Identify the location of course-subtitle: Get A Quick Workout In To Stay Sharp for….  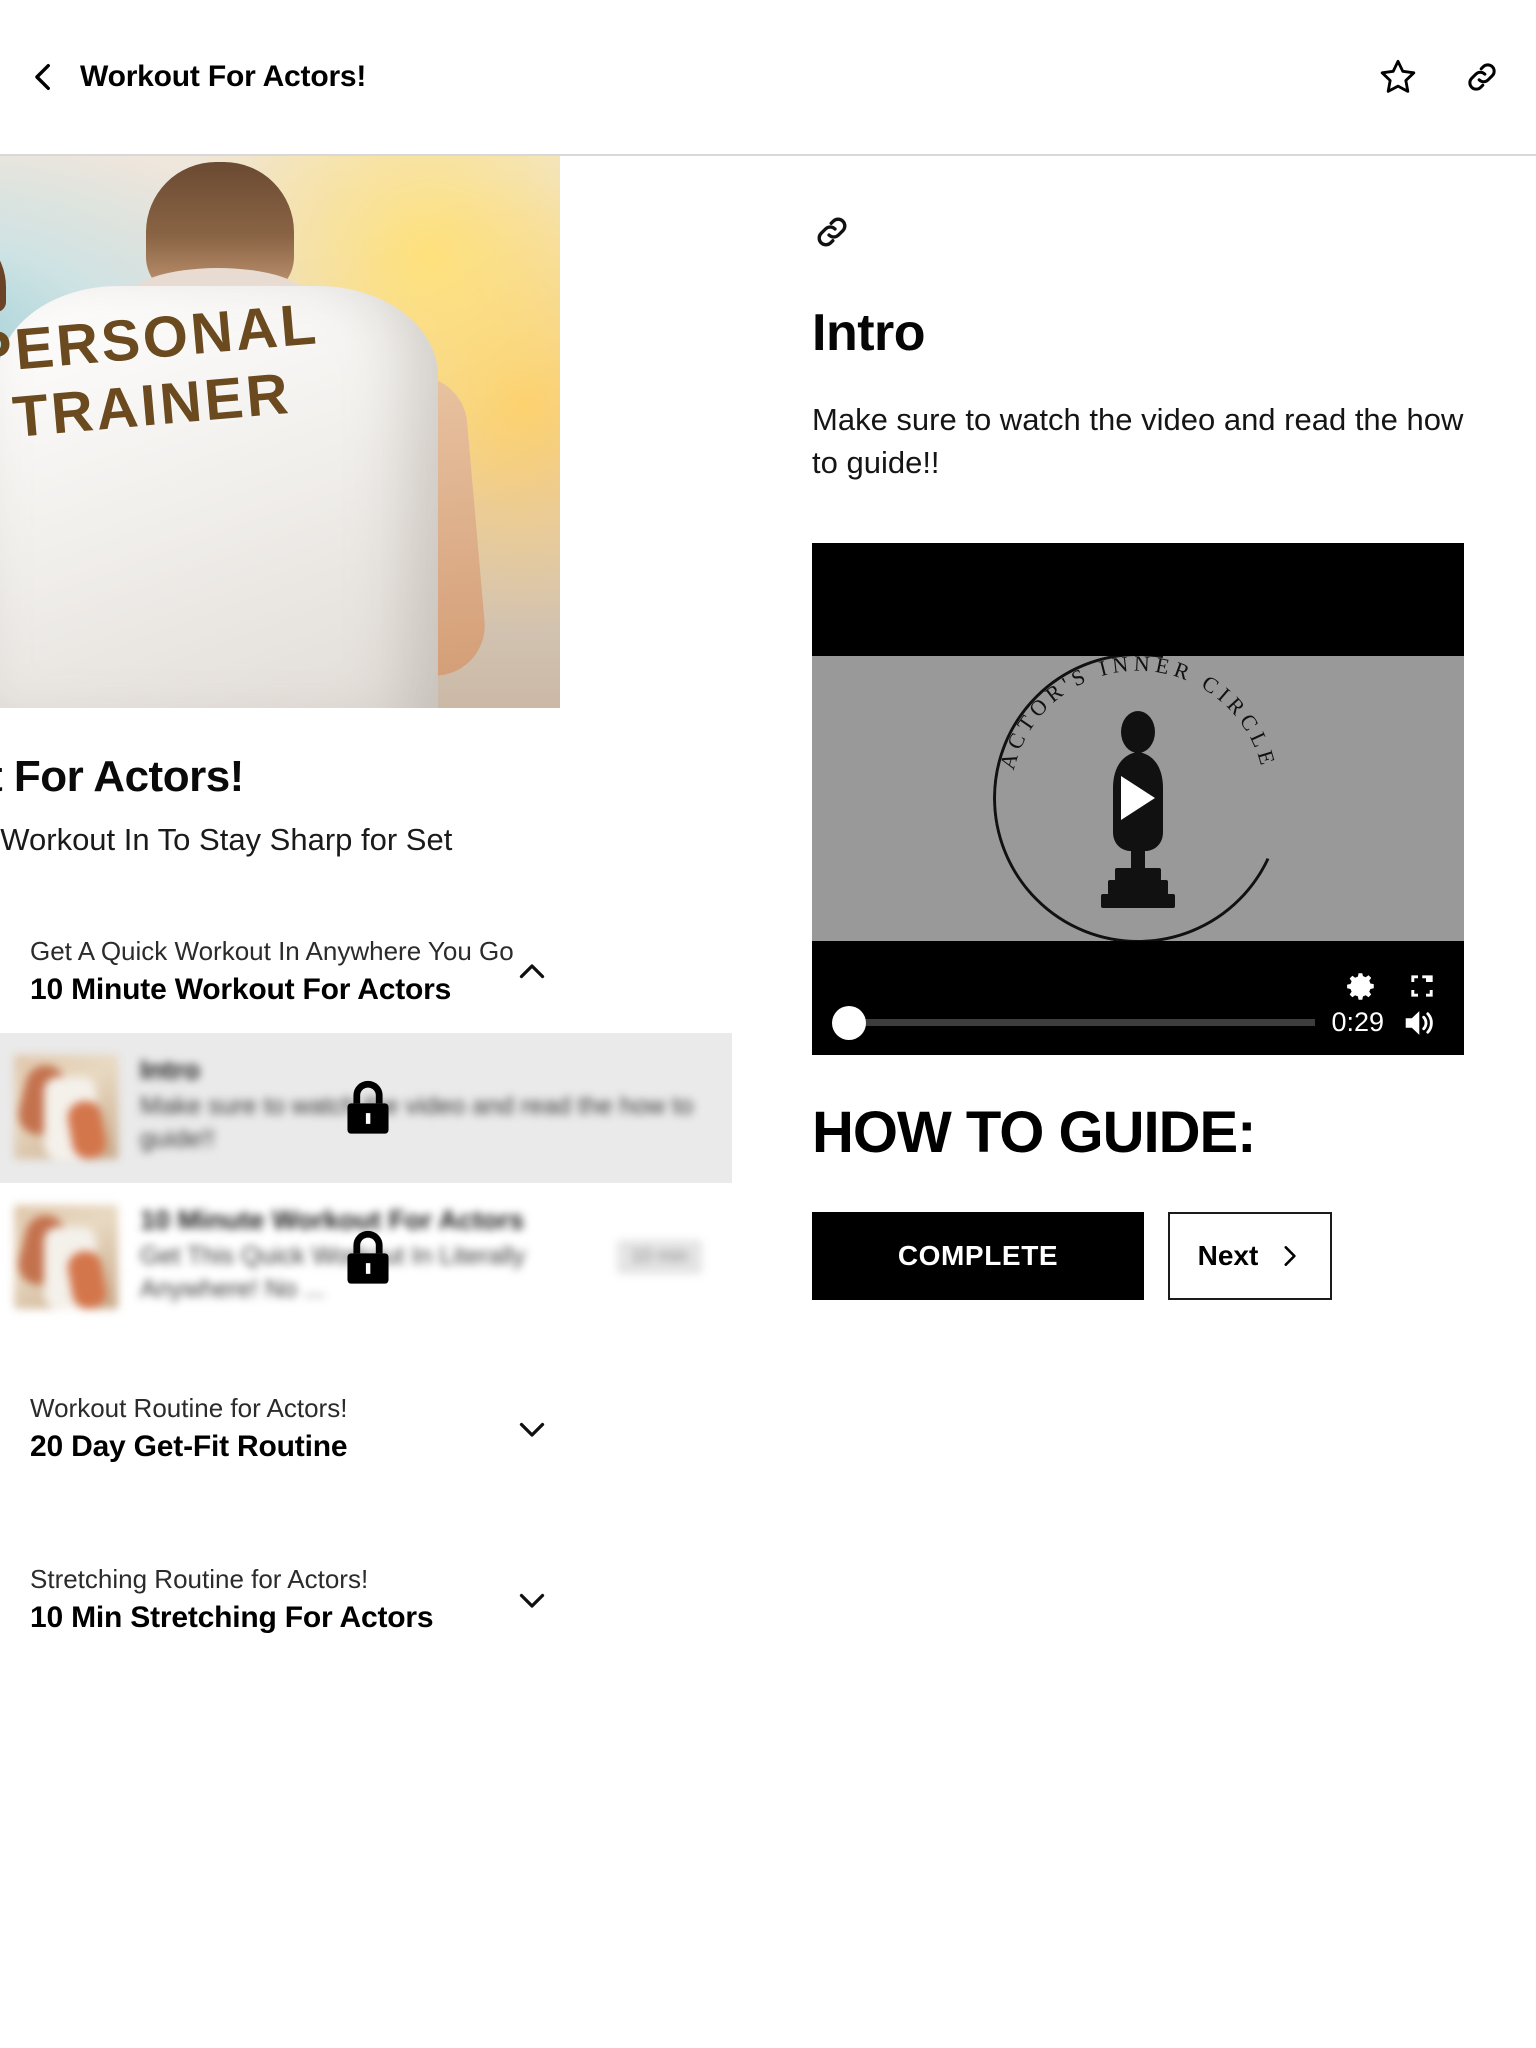
(226, 839).